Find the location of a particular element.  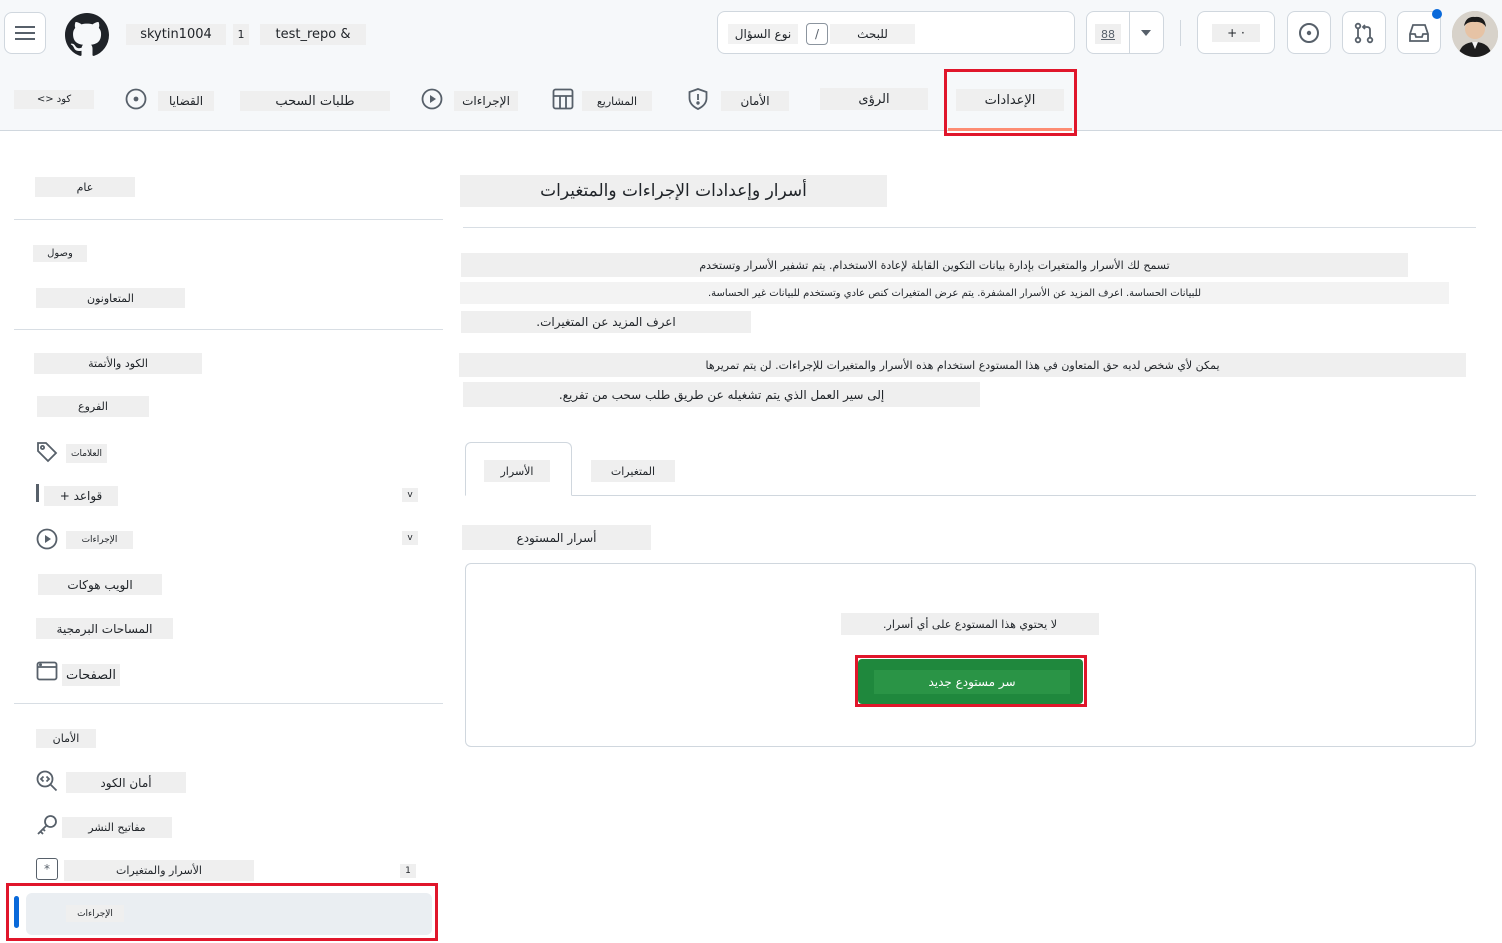

sidebar-item-webhooks: الويب هوكات is located at coordinates (100, 584).